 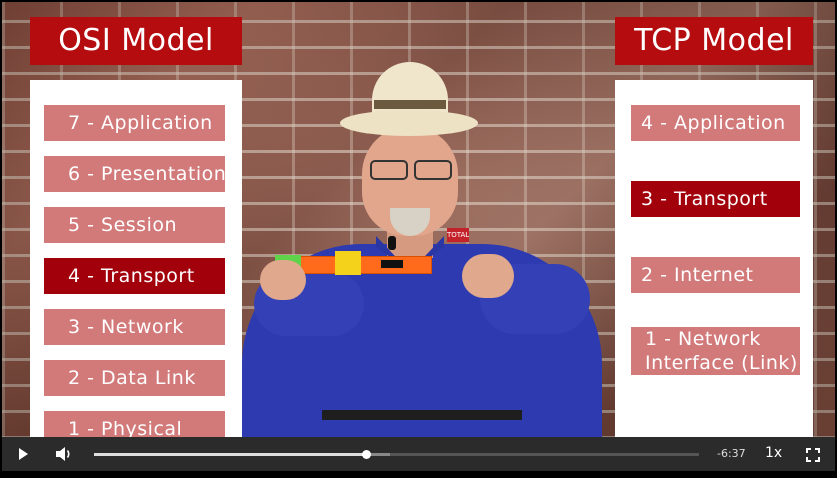 What do you see at coordinates (136, 41) in the screenshot?
I see `osi-title: OSI Model` at bounding box center [136, 41].